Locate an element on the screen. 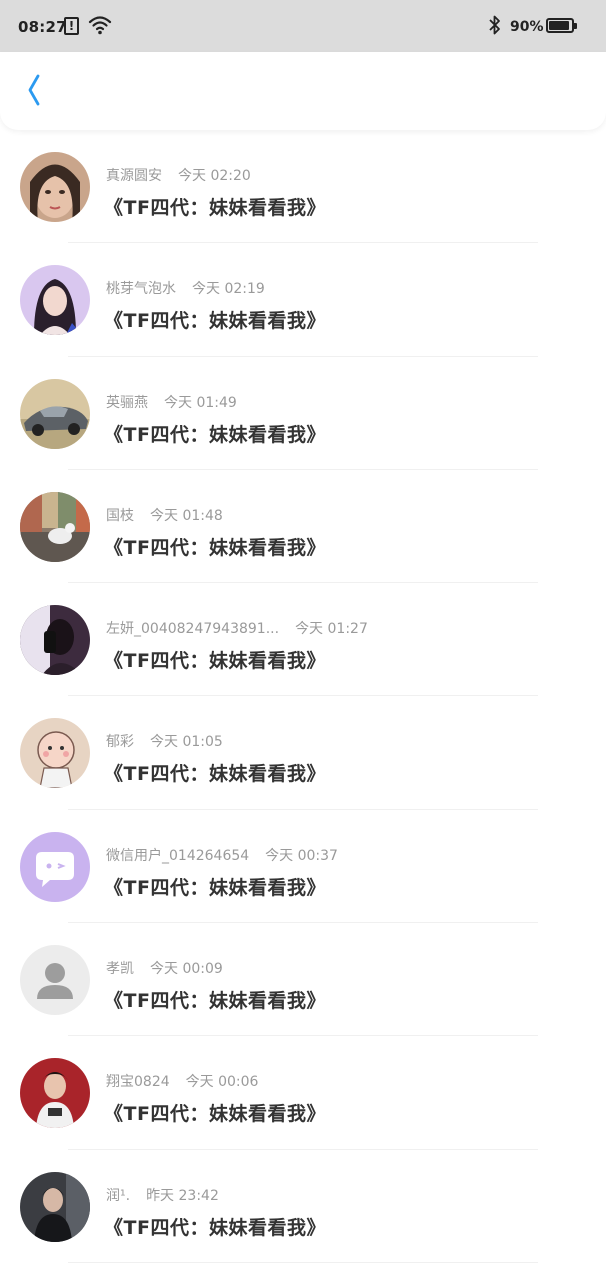 This screenshot has width=606, height=1280. item-meta: 桃芽气泡水 今天 02:19 is located at coordinates (185, 288).